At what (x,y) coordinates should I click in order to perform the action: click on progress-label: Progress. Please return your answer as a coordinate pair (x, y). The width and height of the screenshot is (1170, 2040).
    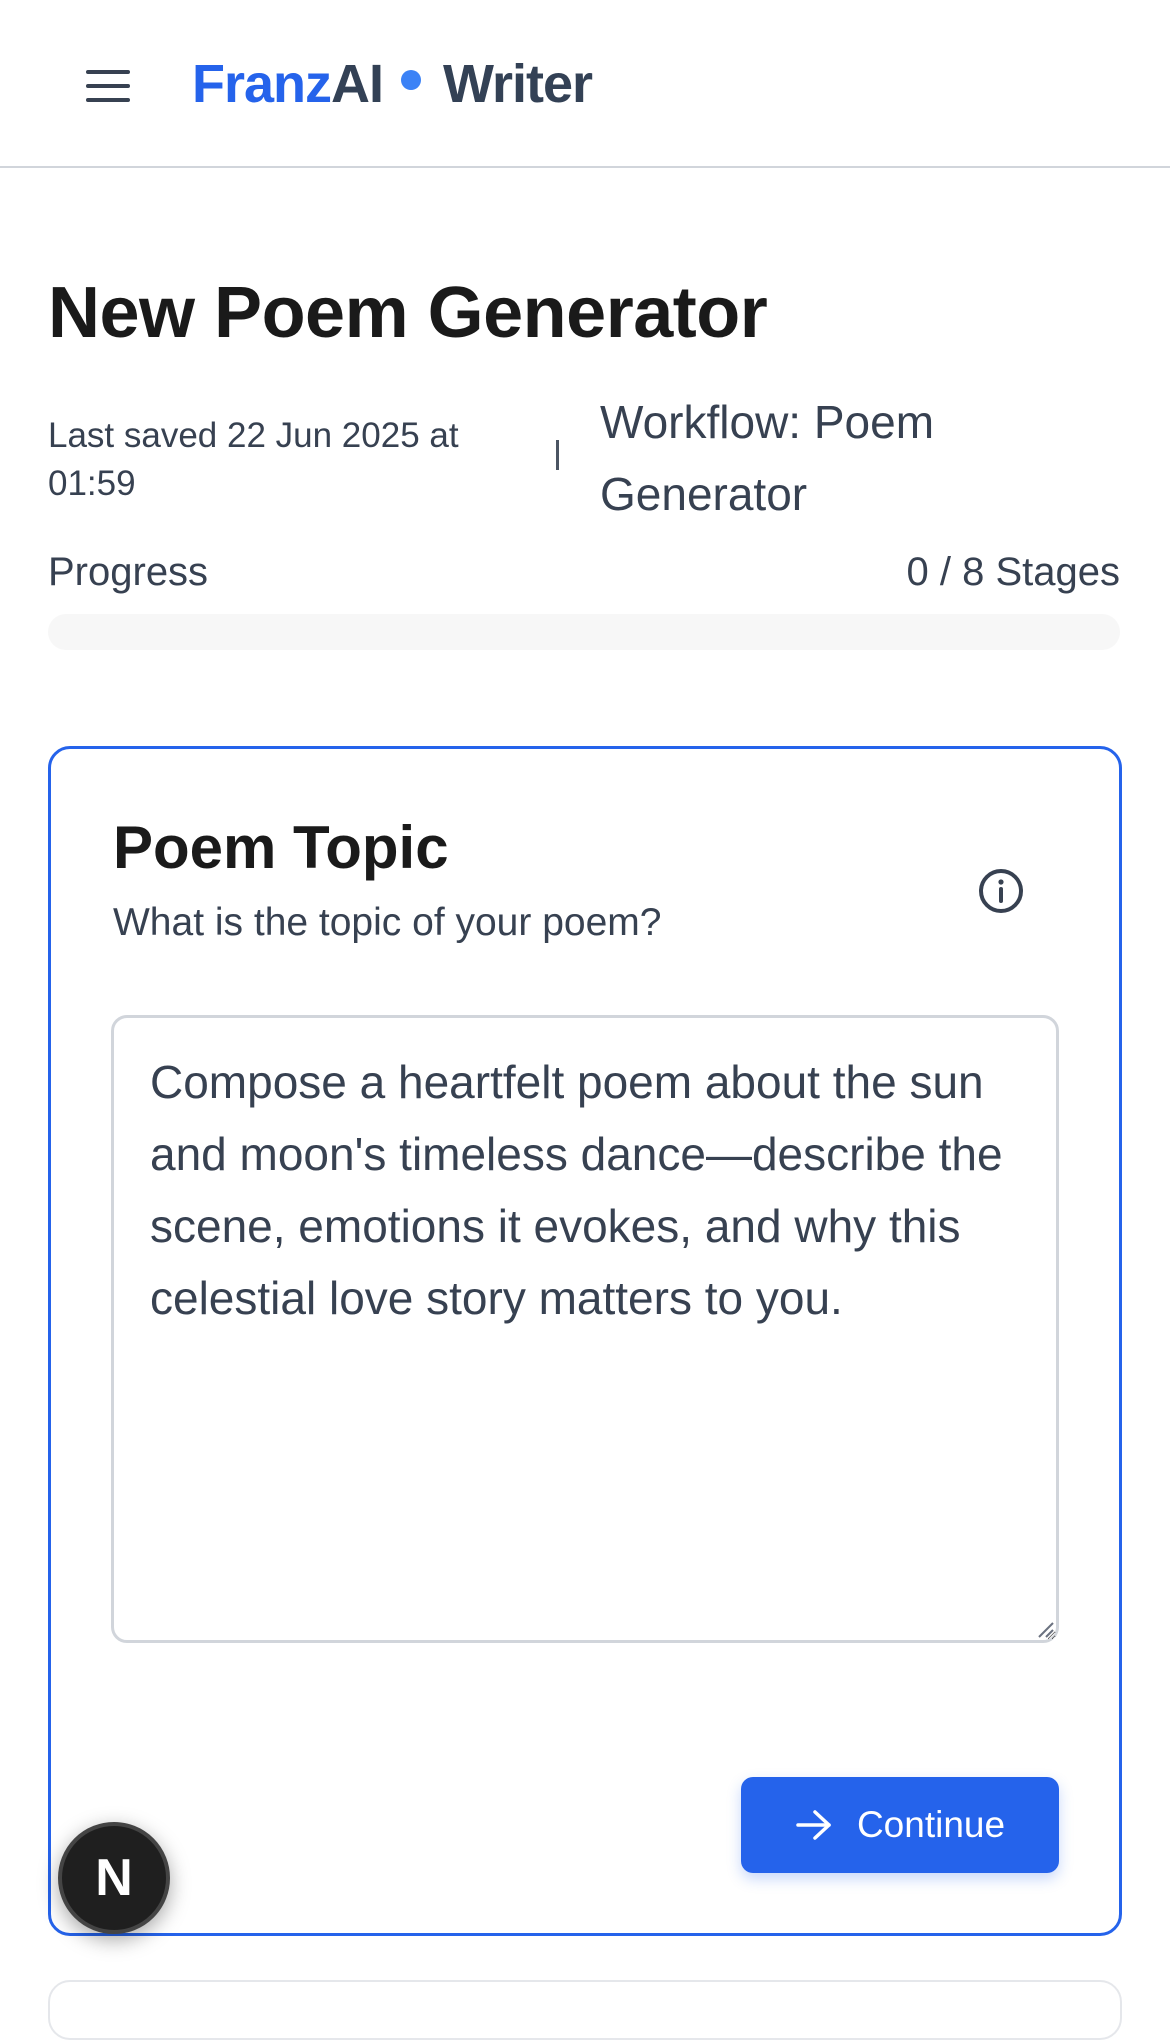
    Looking at the image, I should click on (128, 572).